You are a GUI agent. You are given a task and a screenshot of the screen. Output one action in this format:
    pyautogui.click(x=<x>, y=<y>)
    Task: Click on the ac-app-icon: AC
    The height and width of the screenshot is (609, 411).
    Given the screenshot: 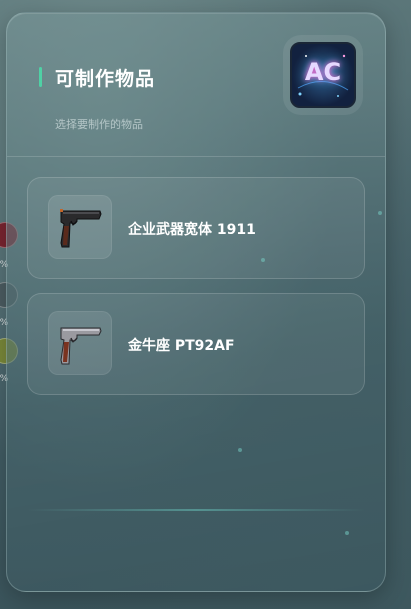 What is the action you would take?
    pyautogui.click(x=323, y=75)
    